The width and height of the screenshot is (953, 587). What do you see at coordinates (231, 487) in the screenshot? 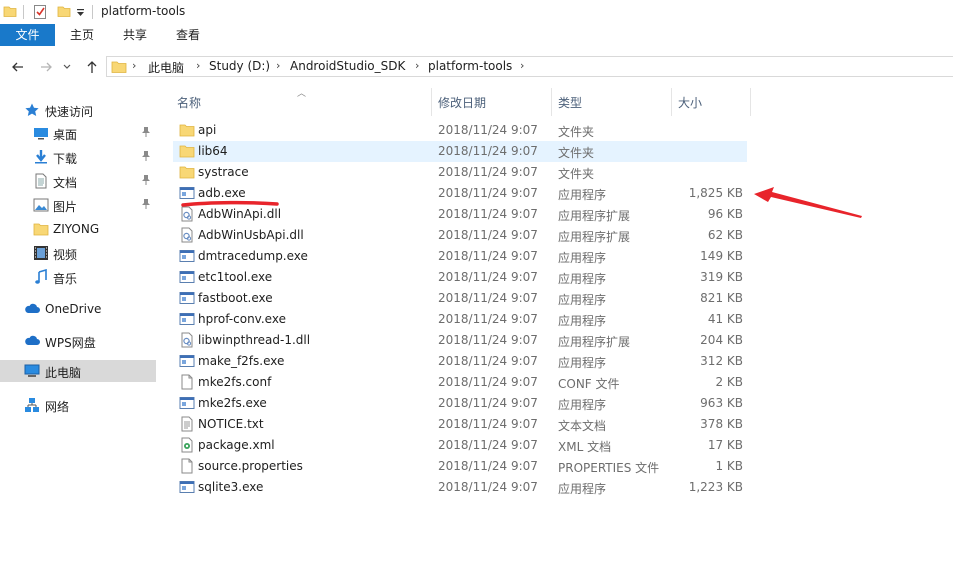
I see `file-name: sqlite3.exe` at bounding box center [231, 487].